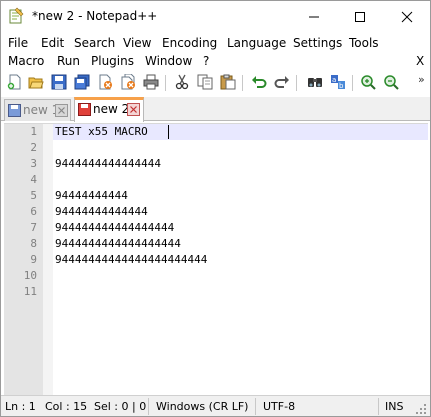 The height and width of the screenshot is (417, 431). Describe the element at coordinates (108, 164) in the screenshot. I see `code-line: 9444444444444444` at that location.